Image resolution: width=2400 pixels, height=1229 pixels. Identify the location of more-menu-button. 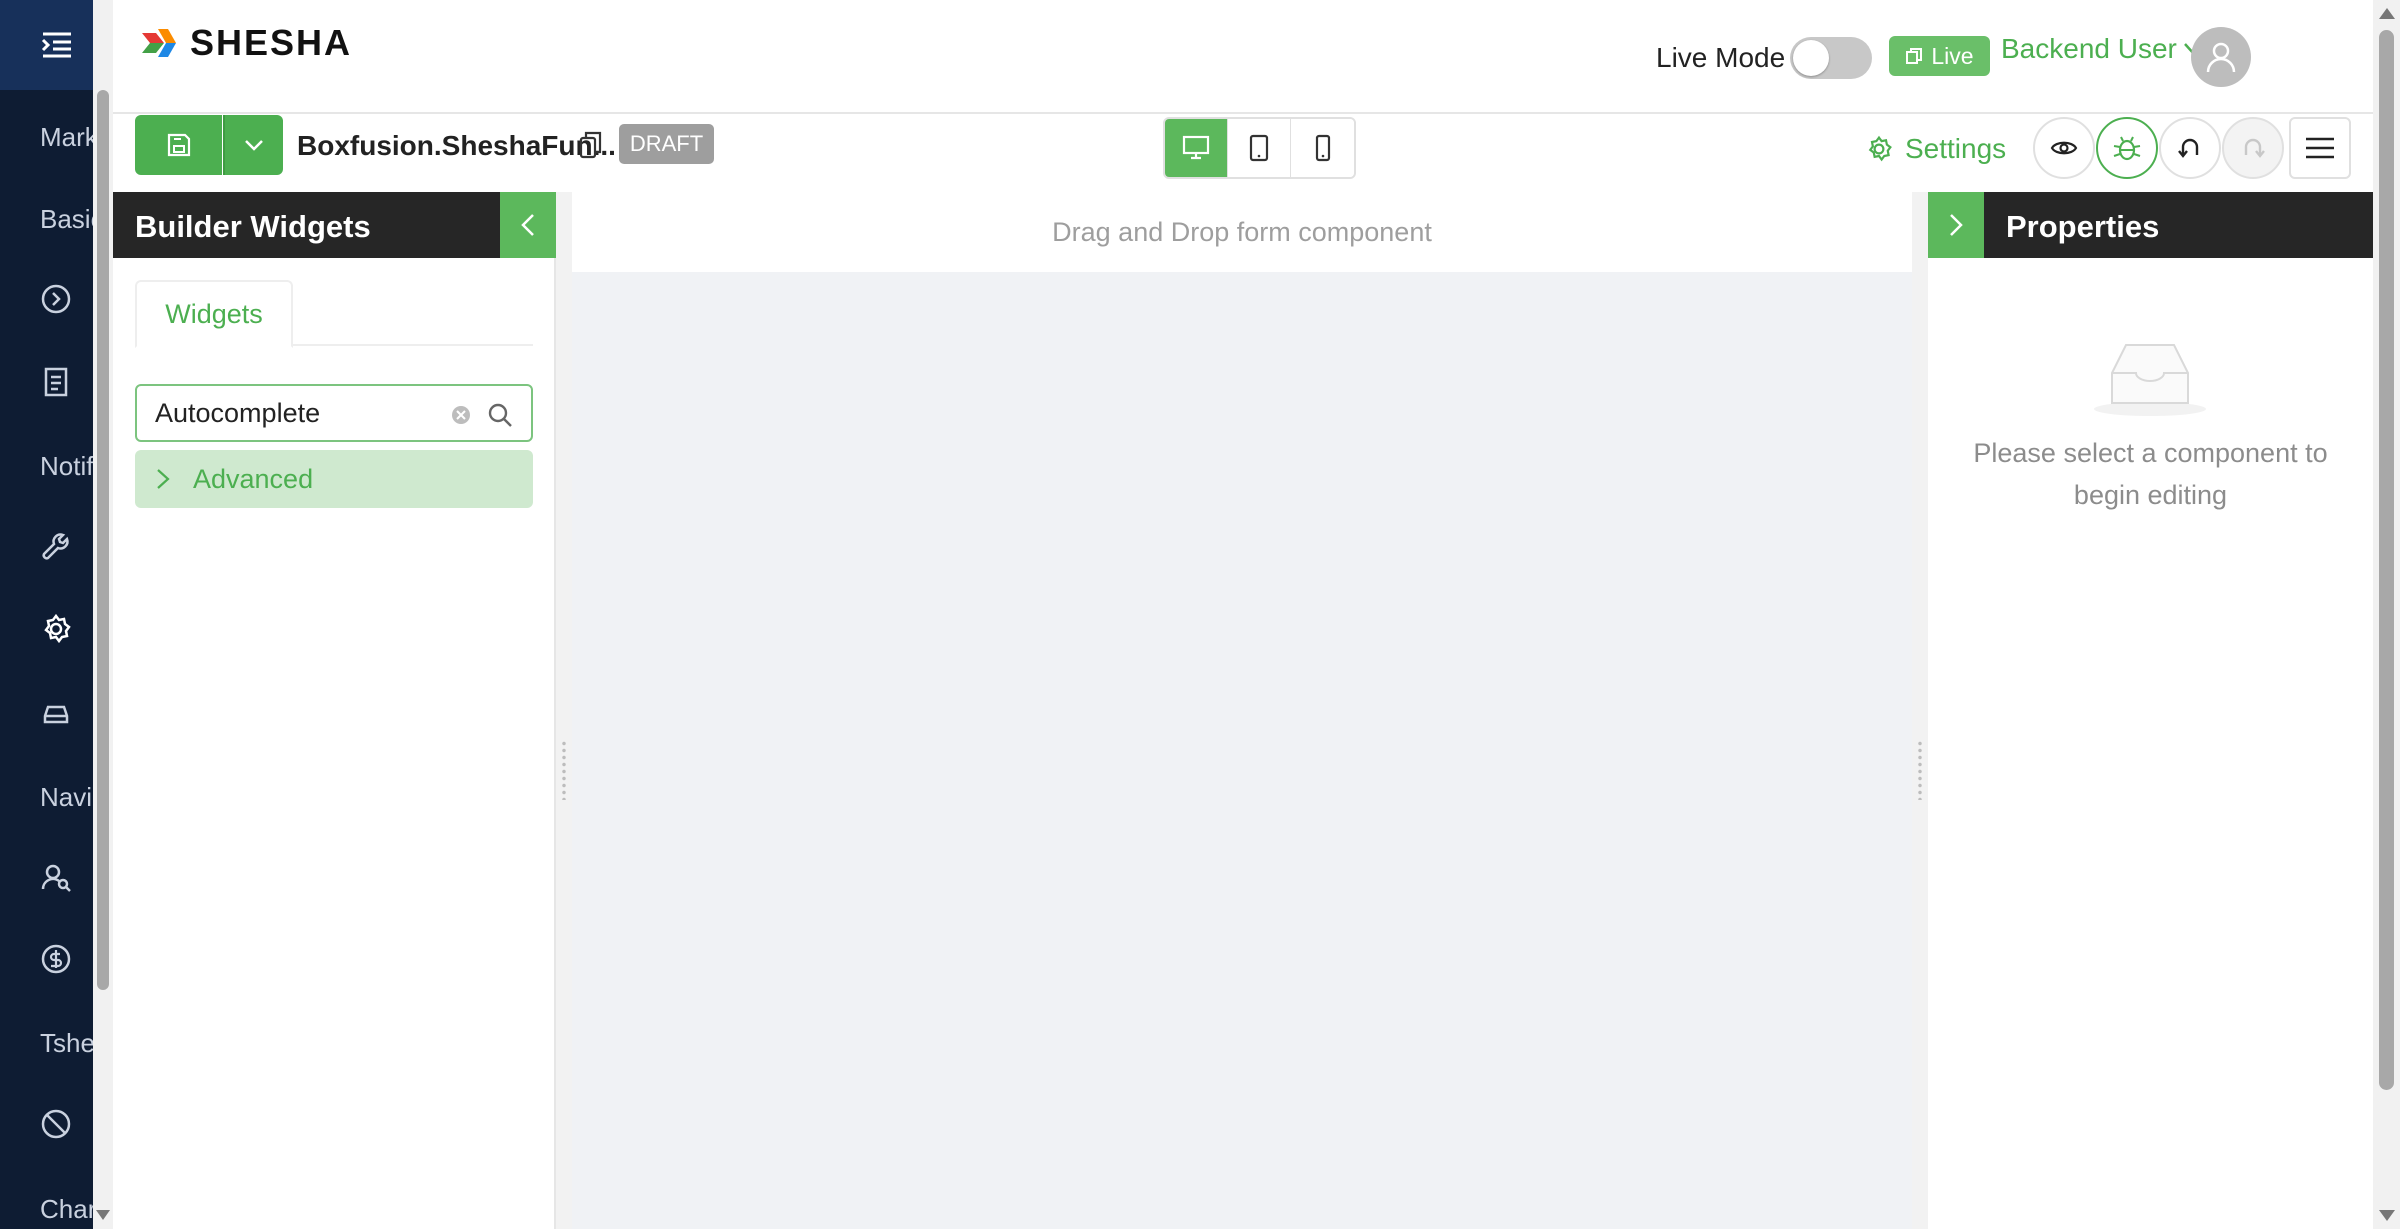
(2320, 148).